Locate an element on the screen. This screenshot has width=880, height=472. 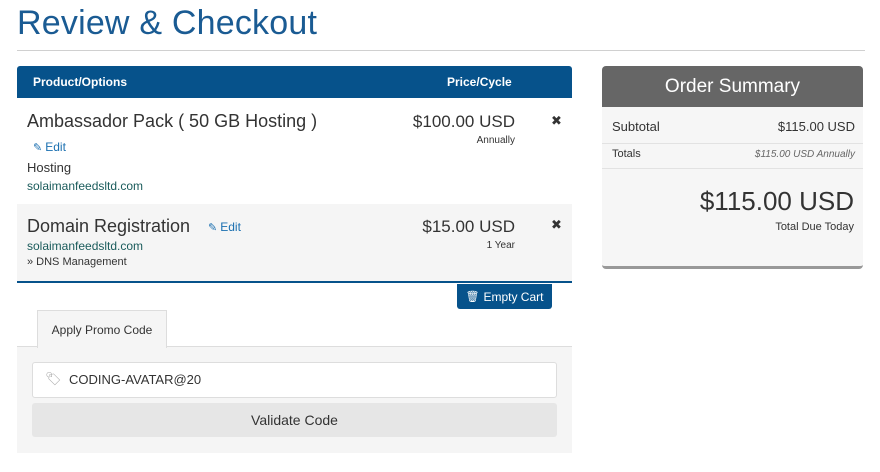
product-name: Ambassador Pack ( 50 GB Hosting ) is located at coordinates (172, 121).